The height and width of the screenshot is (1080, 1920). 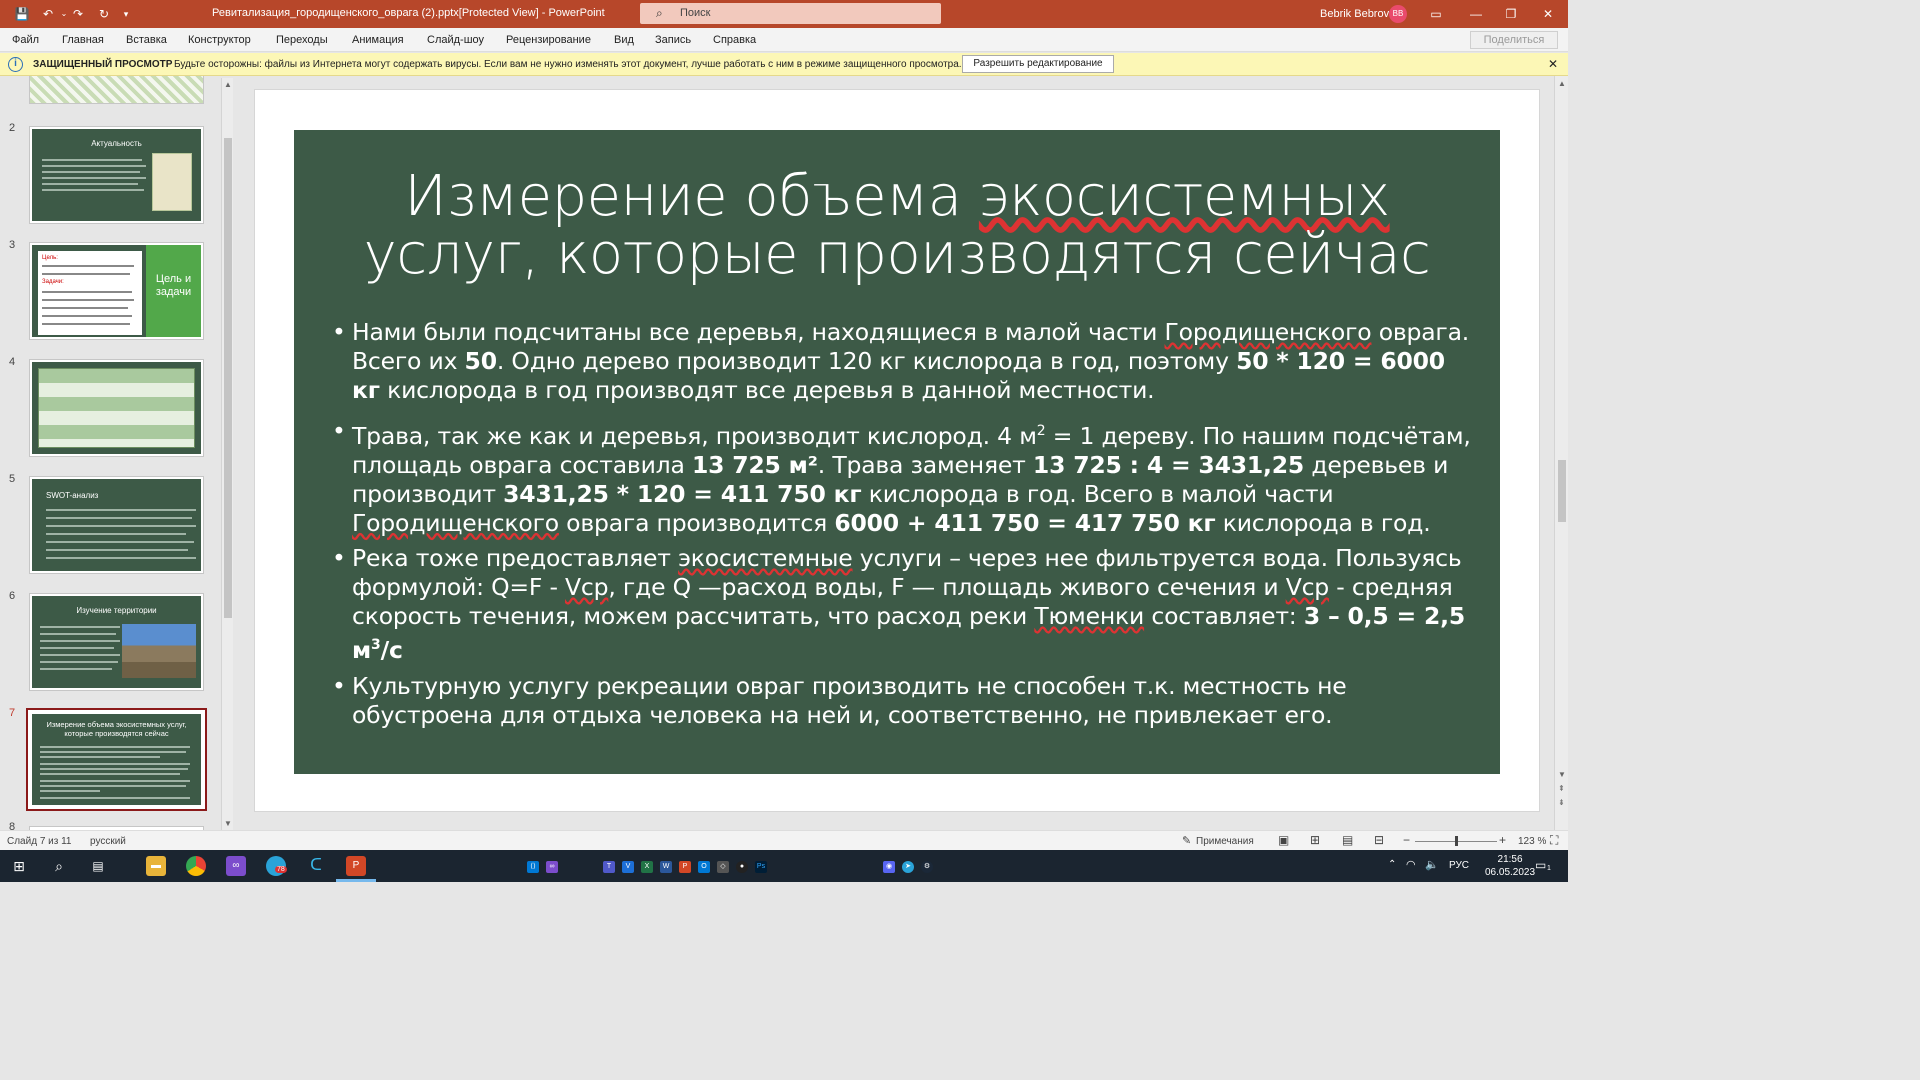 What do you see at coordinates (673, 40) in the screenshot?
I see `tab-record: Запись` at bounding box center [673, 40].